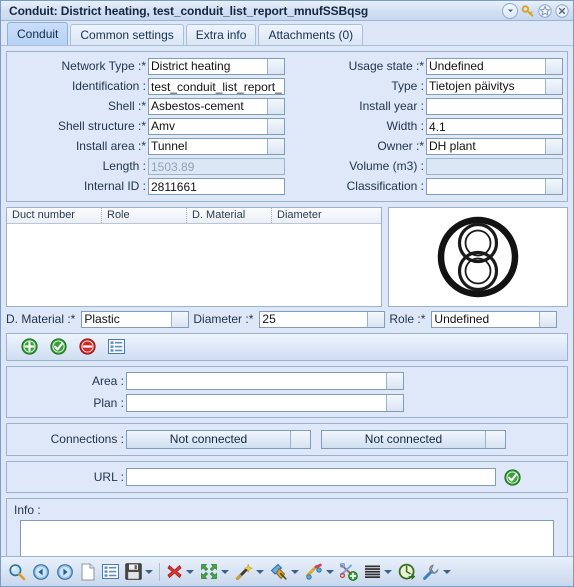 The width and height of the screenshot is (574, 587). I want to click on connection-first-button: Not connected, so click(218, 439).